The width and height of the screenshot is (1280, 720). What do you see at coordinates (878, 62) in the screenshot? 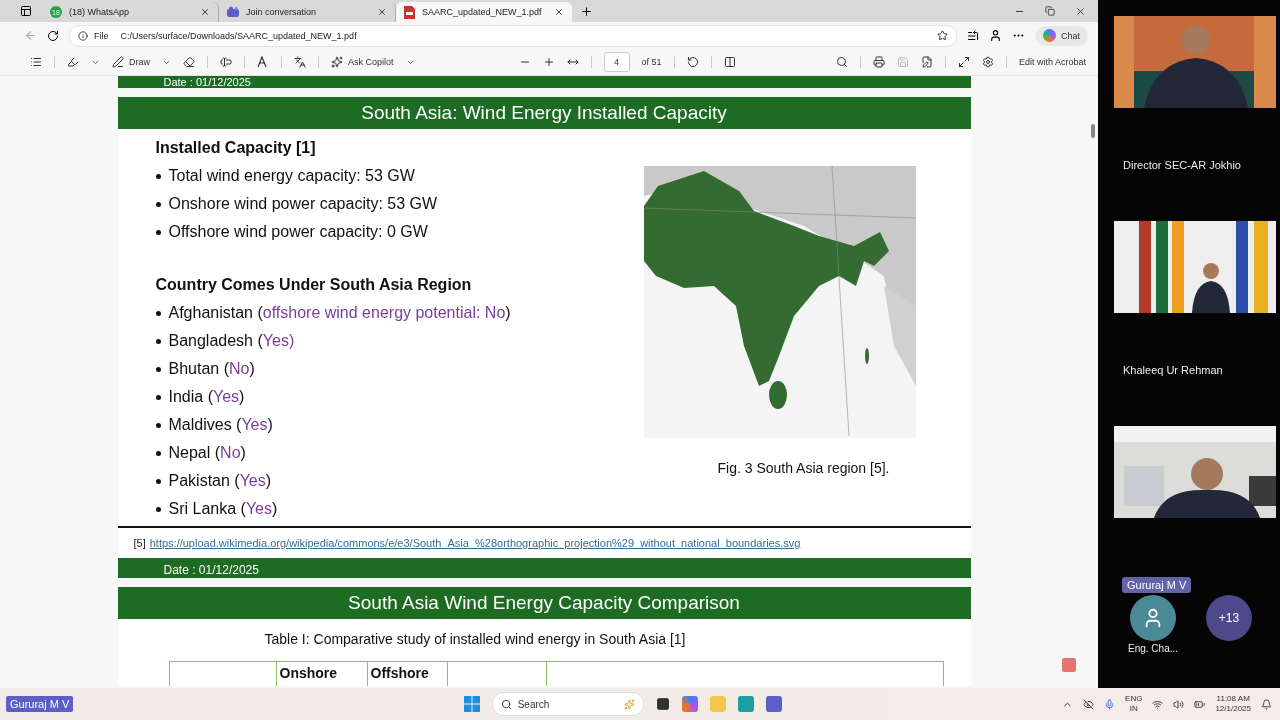
I see `print-icon` at bounding box center [878, 62].